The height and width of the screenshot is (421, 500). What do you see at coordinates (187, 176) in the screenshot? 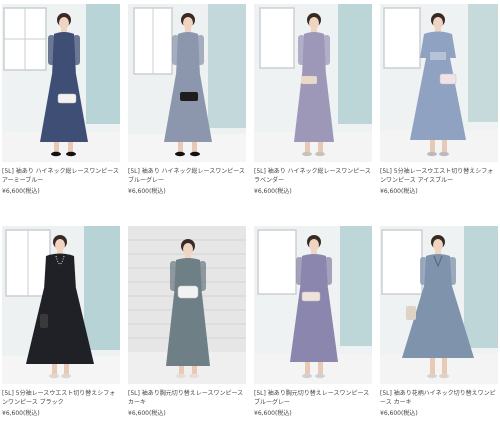
I see `product-name: [5L] 袖あり ハイネック総レースワンピース ブルーグレー` at bounding box center [187, 176].